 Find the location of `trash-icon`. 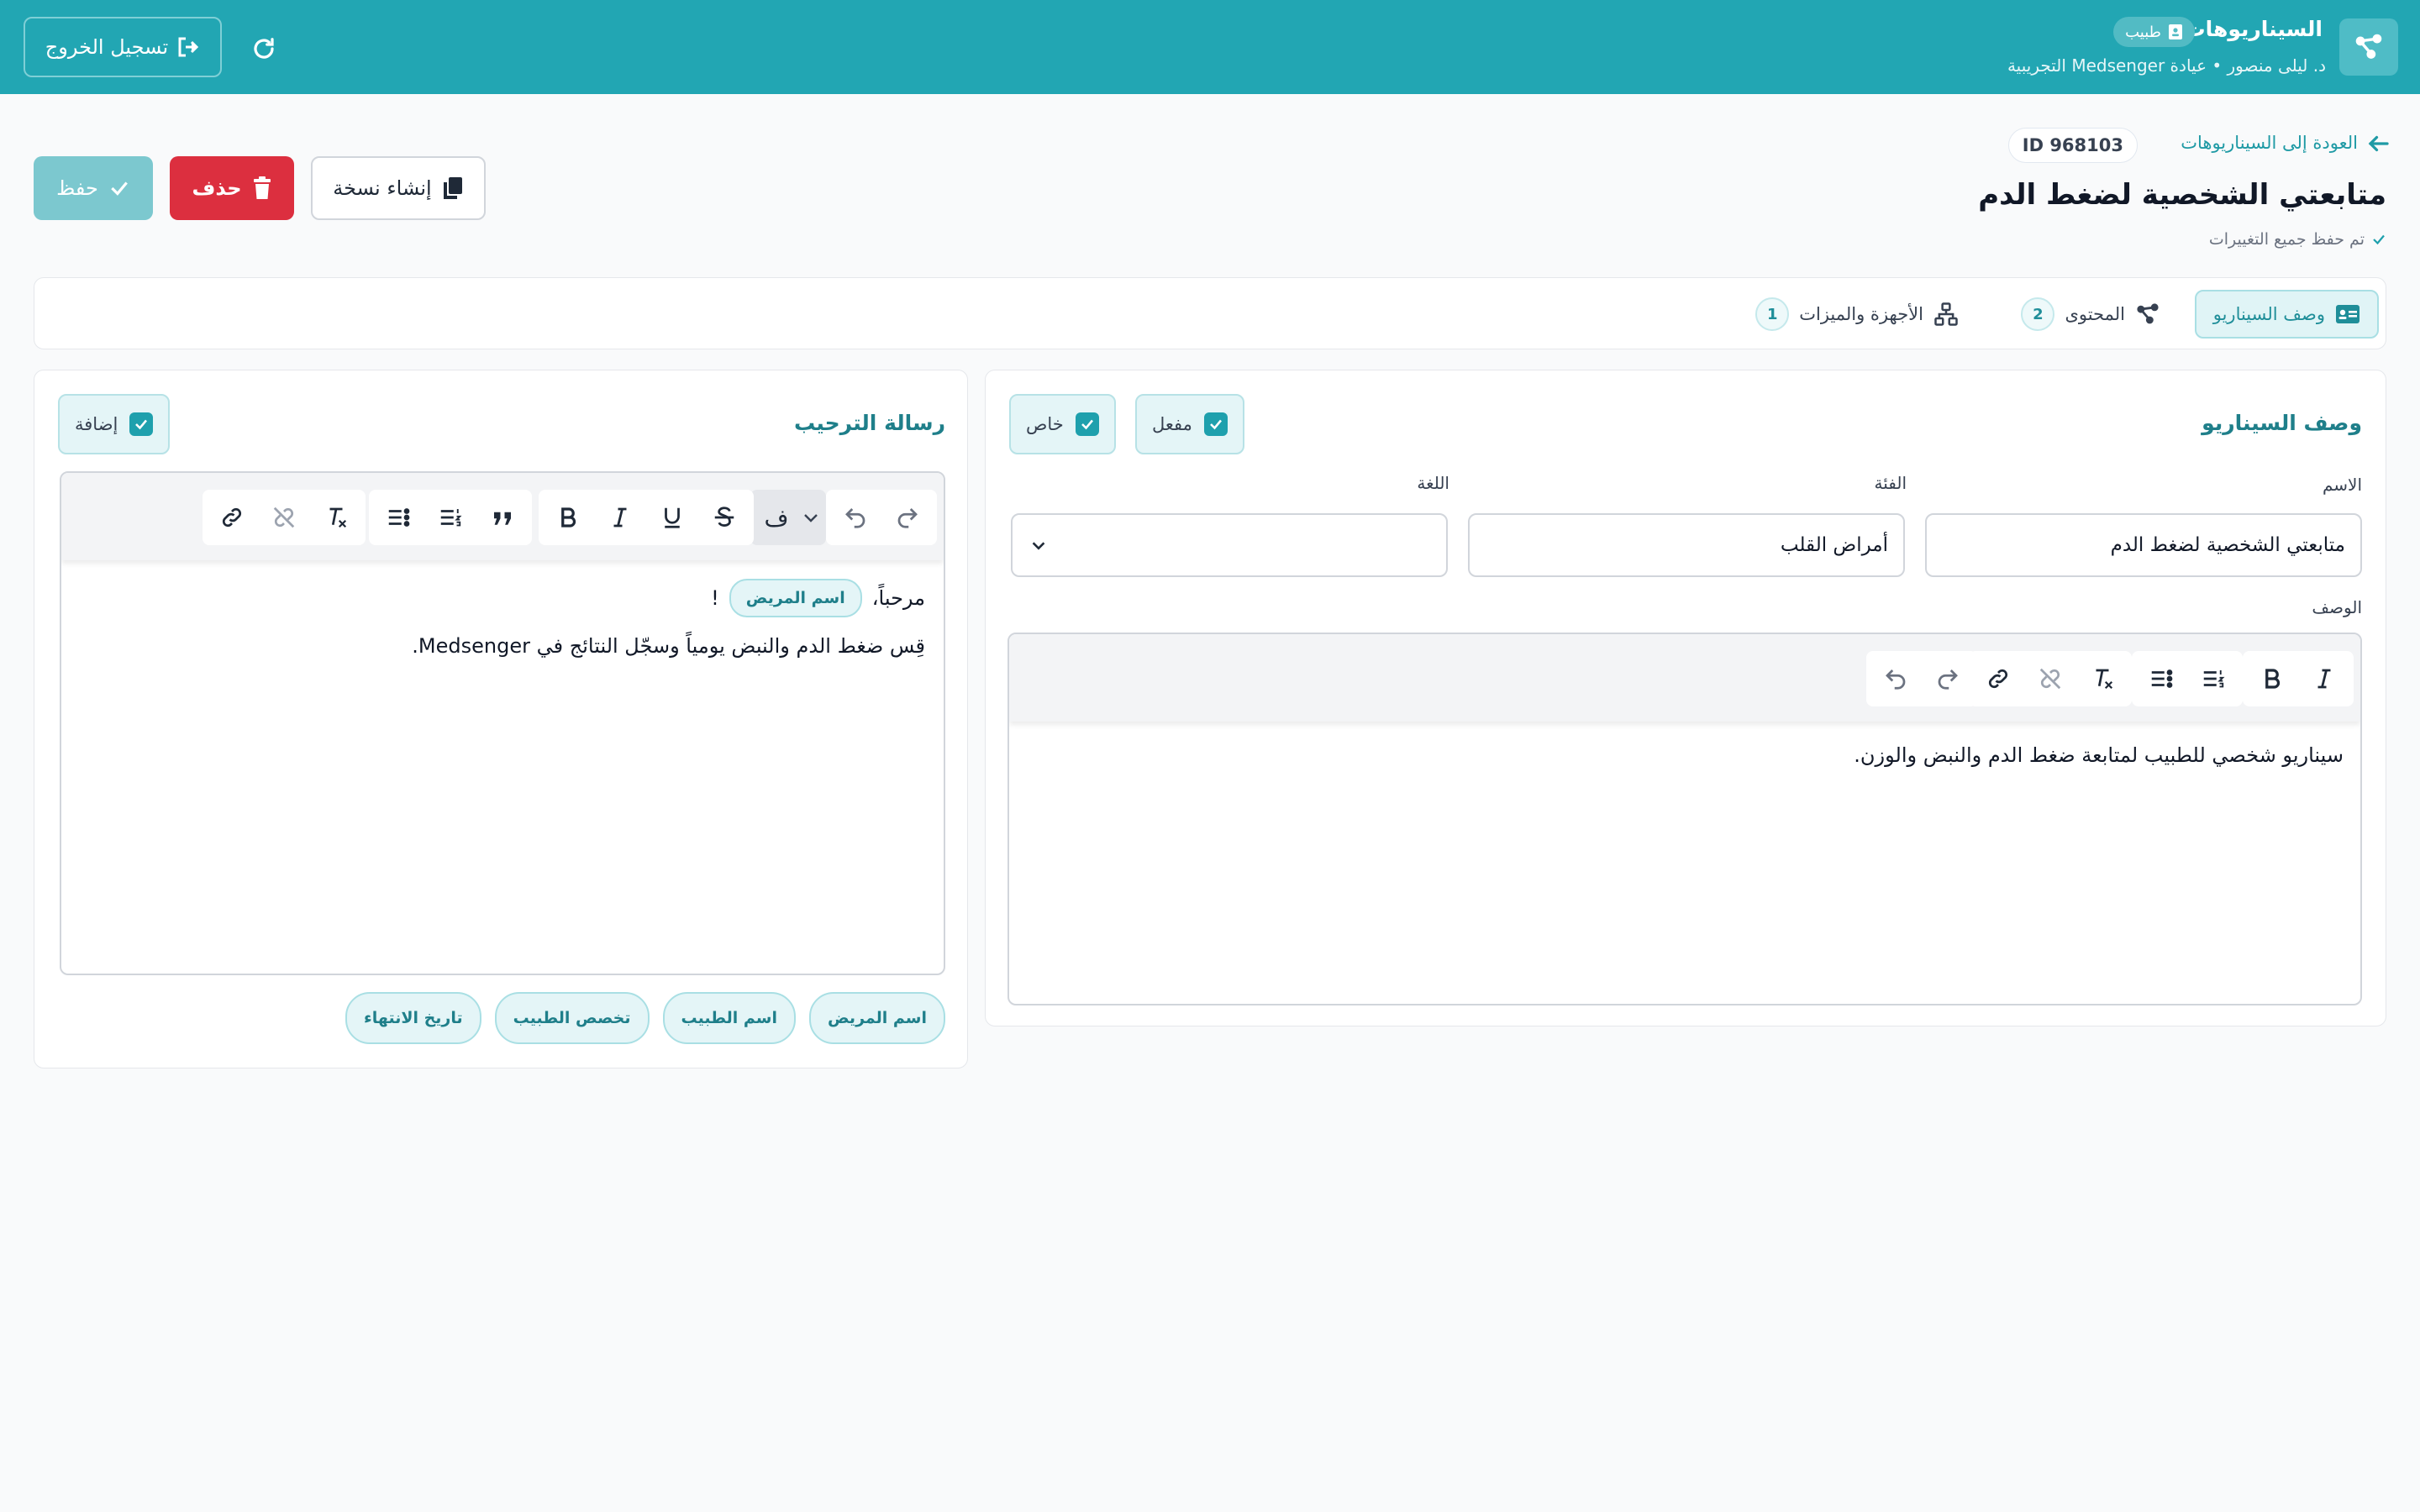

trash-icon is located at coordinates (262, 187).